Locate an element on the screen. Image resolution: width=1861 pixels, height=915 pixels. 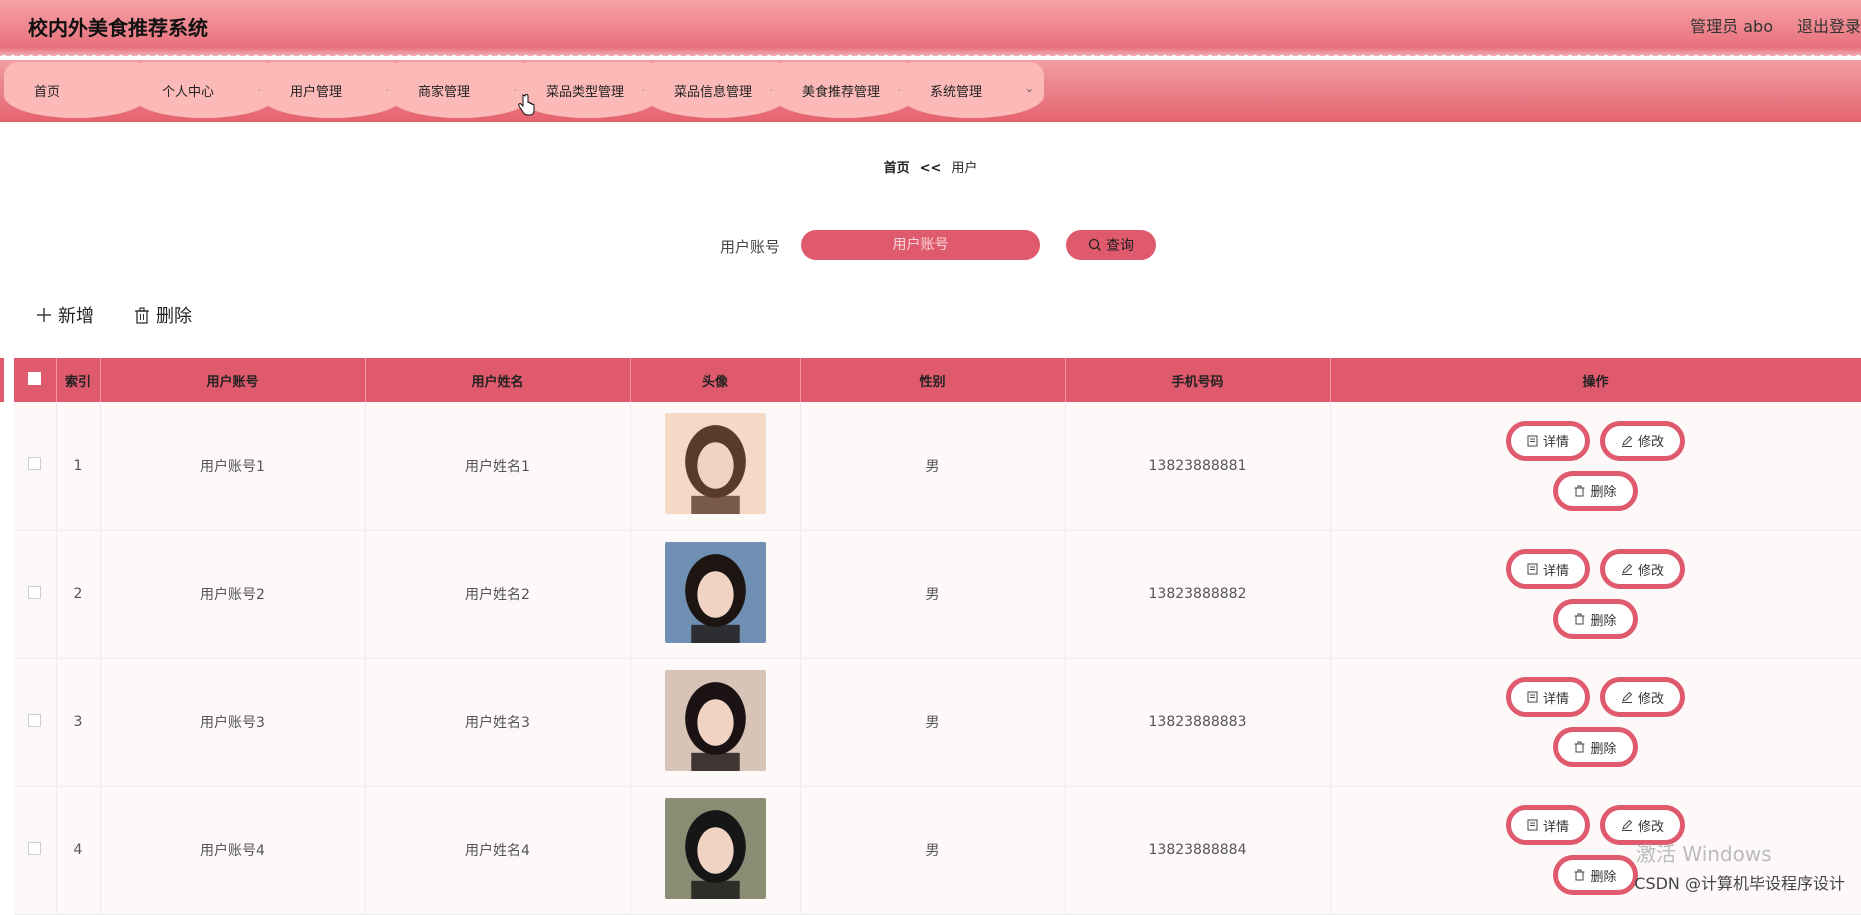
cell-phone: 13823888882 is located at coordinates (1197, 594).